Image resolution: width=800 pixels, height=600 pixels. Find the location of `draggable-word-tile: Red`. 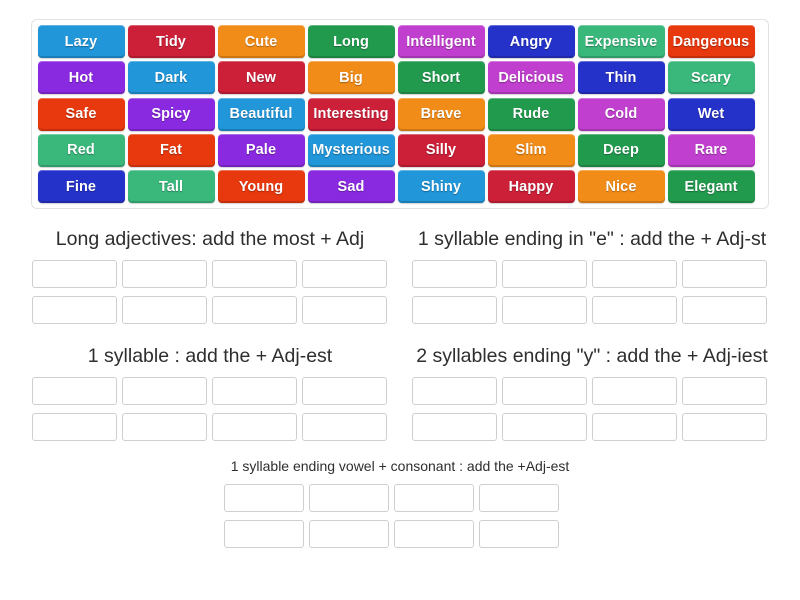

draggable-word-tile: Red is located at coordinates (81, 150).